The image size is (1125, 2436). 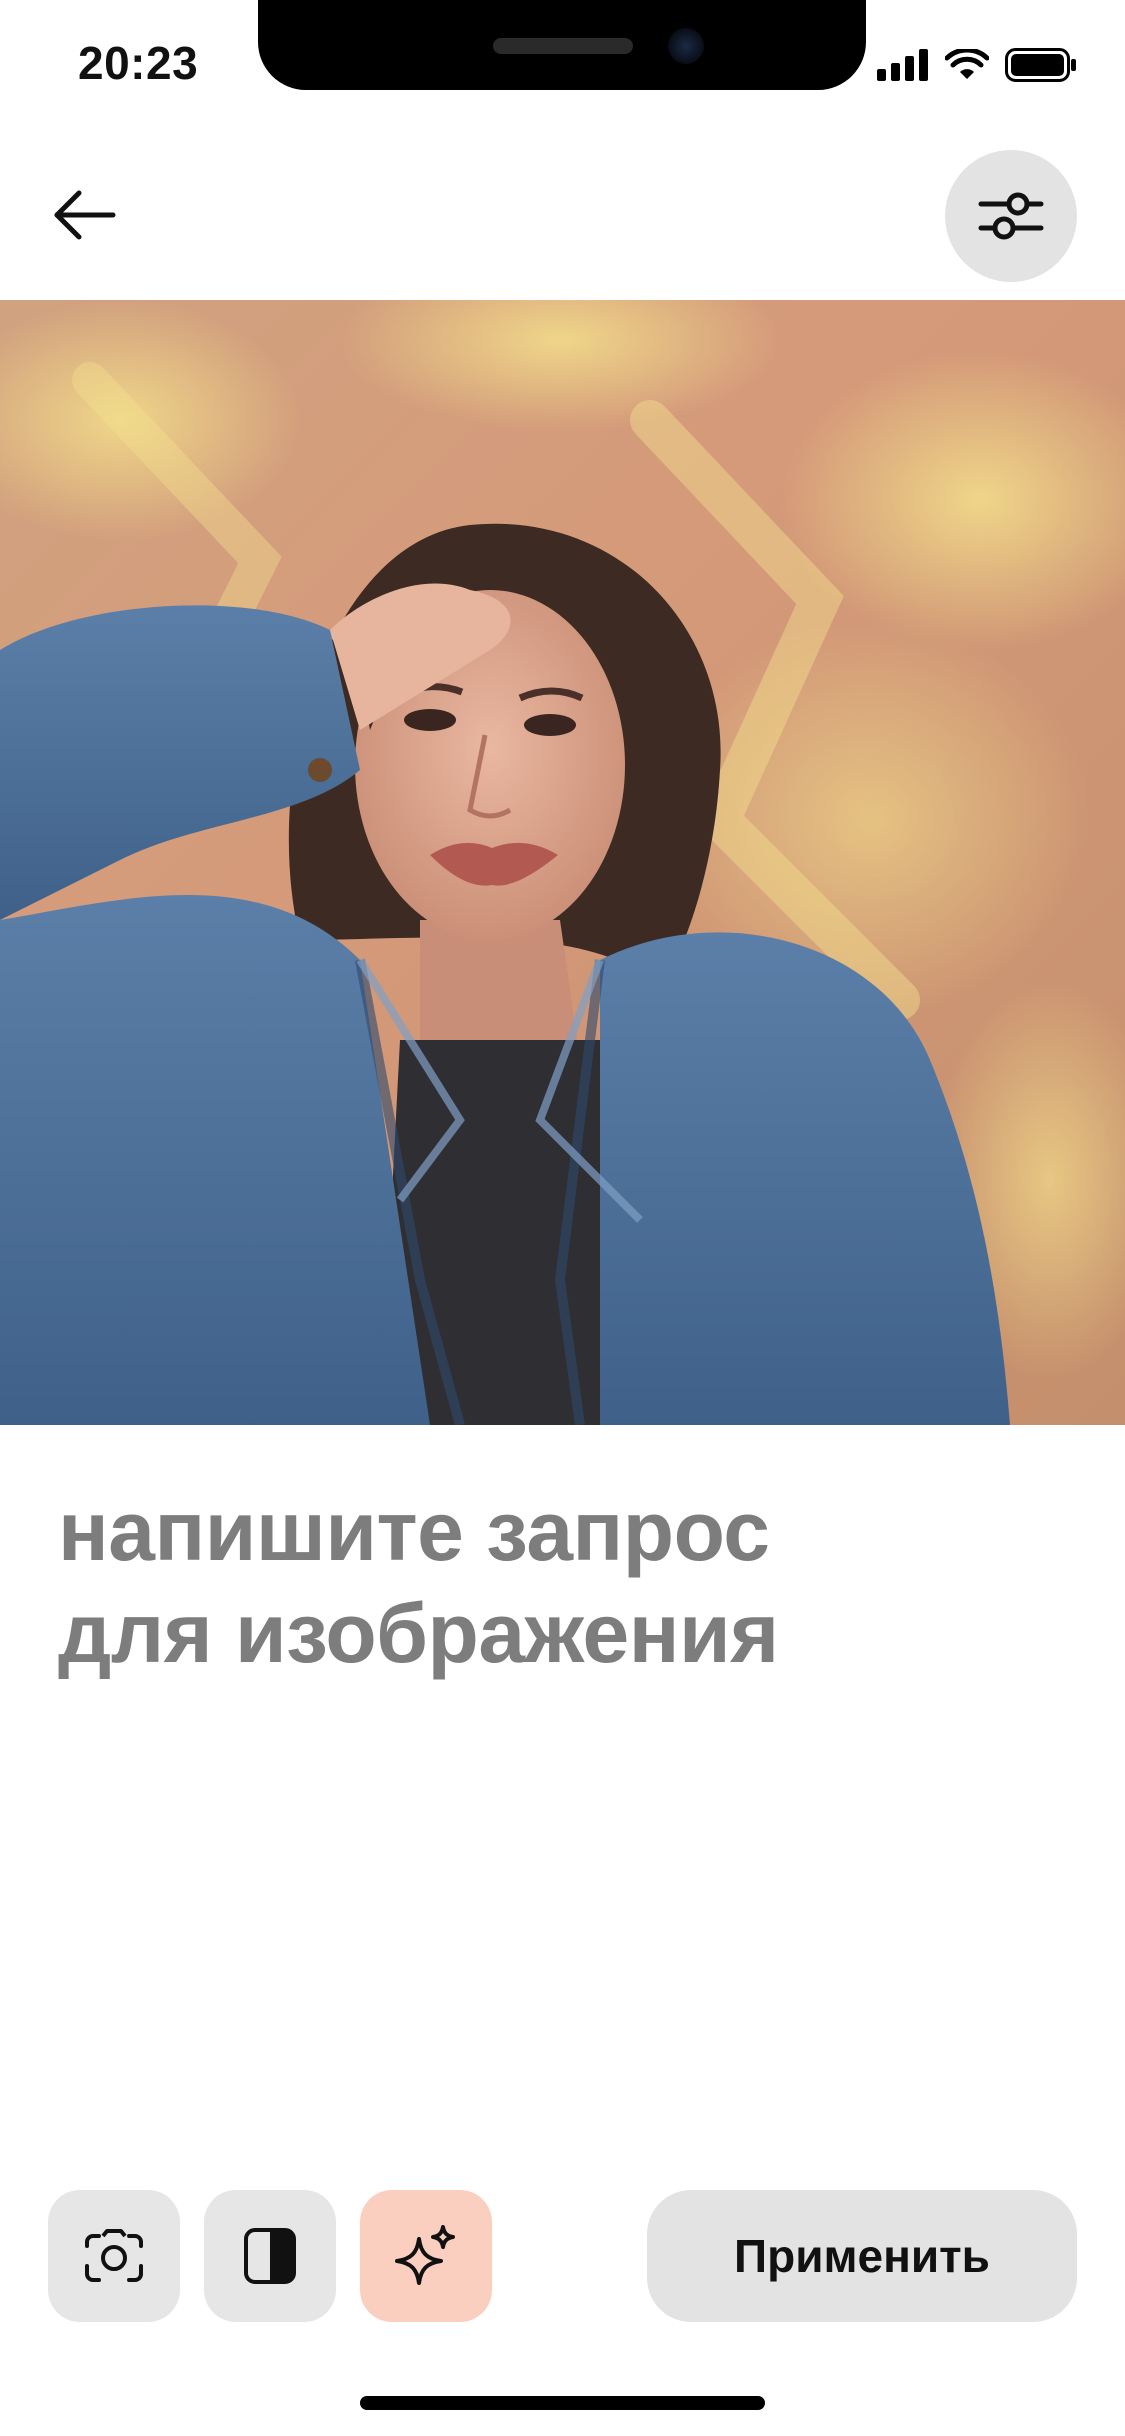 I want to click on sliders-icon, so click(x=1011, y=216).